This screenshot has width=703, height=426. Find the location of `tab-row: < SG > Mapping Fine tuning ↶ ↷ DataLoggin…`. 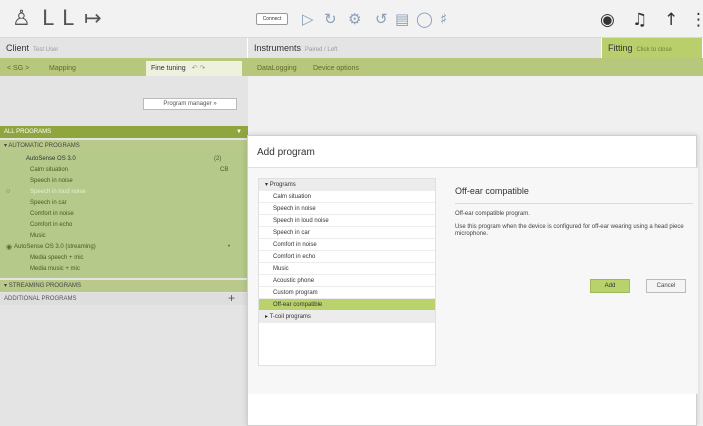

tab-row: < SG > Mapping Fine tuning ↶ ↷ DataLoggin… is located at coordinates (351, 67).